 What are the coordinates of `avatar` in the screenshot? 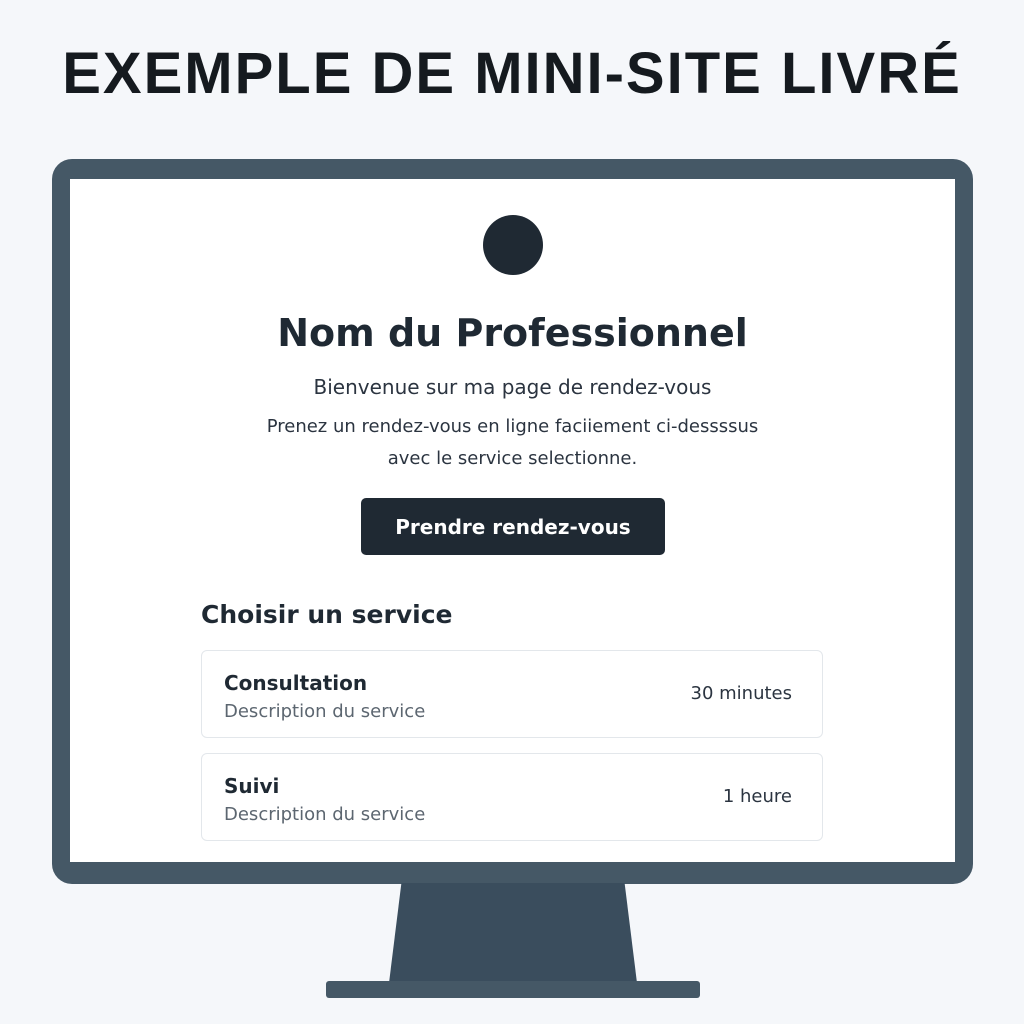 It's located at (513, 245).